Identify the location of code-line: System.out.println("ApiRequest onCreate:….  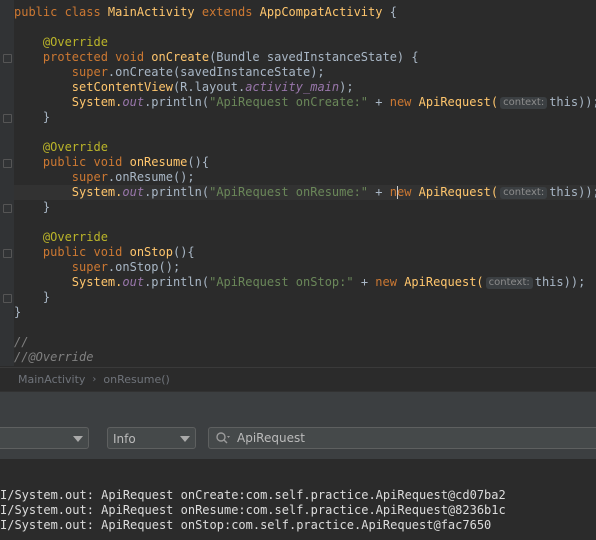
(305, 102).